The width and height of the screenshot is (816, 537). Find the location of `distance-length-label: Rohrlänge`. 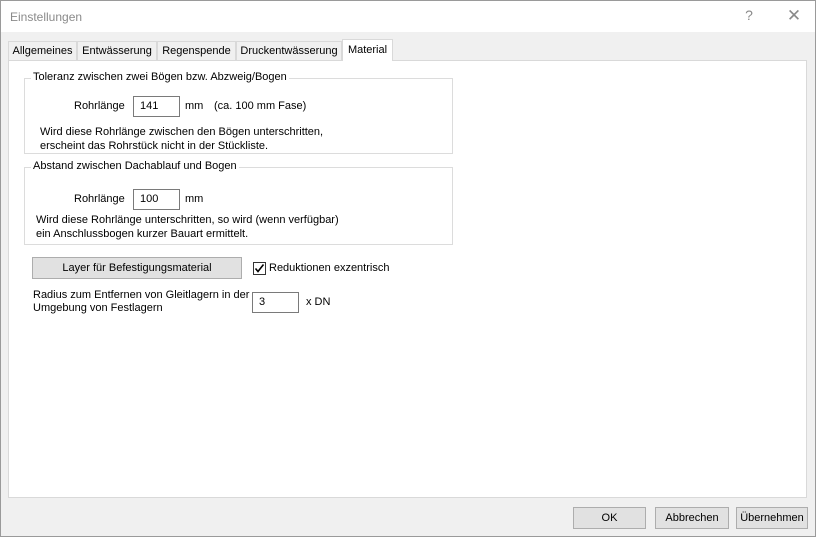

distance-length-label: Rohrlänge is located at coordinates (99, 199).